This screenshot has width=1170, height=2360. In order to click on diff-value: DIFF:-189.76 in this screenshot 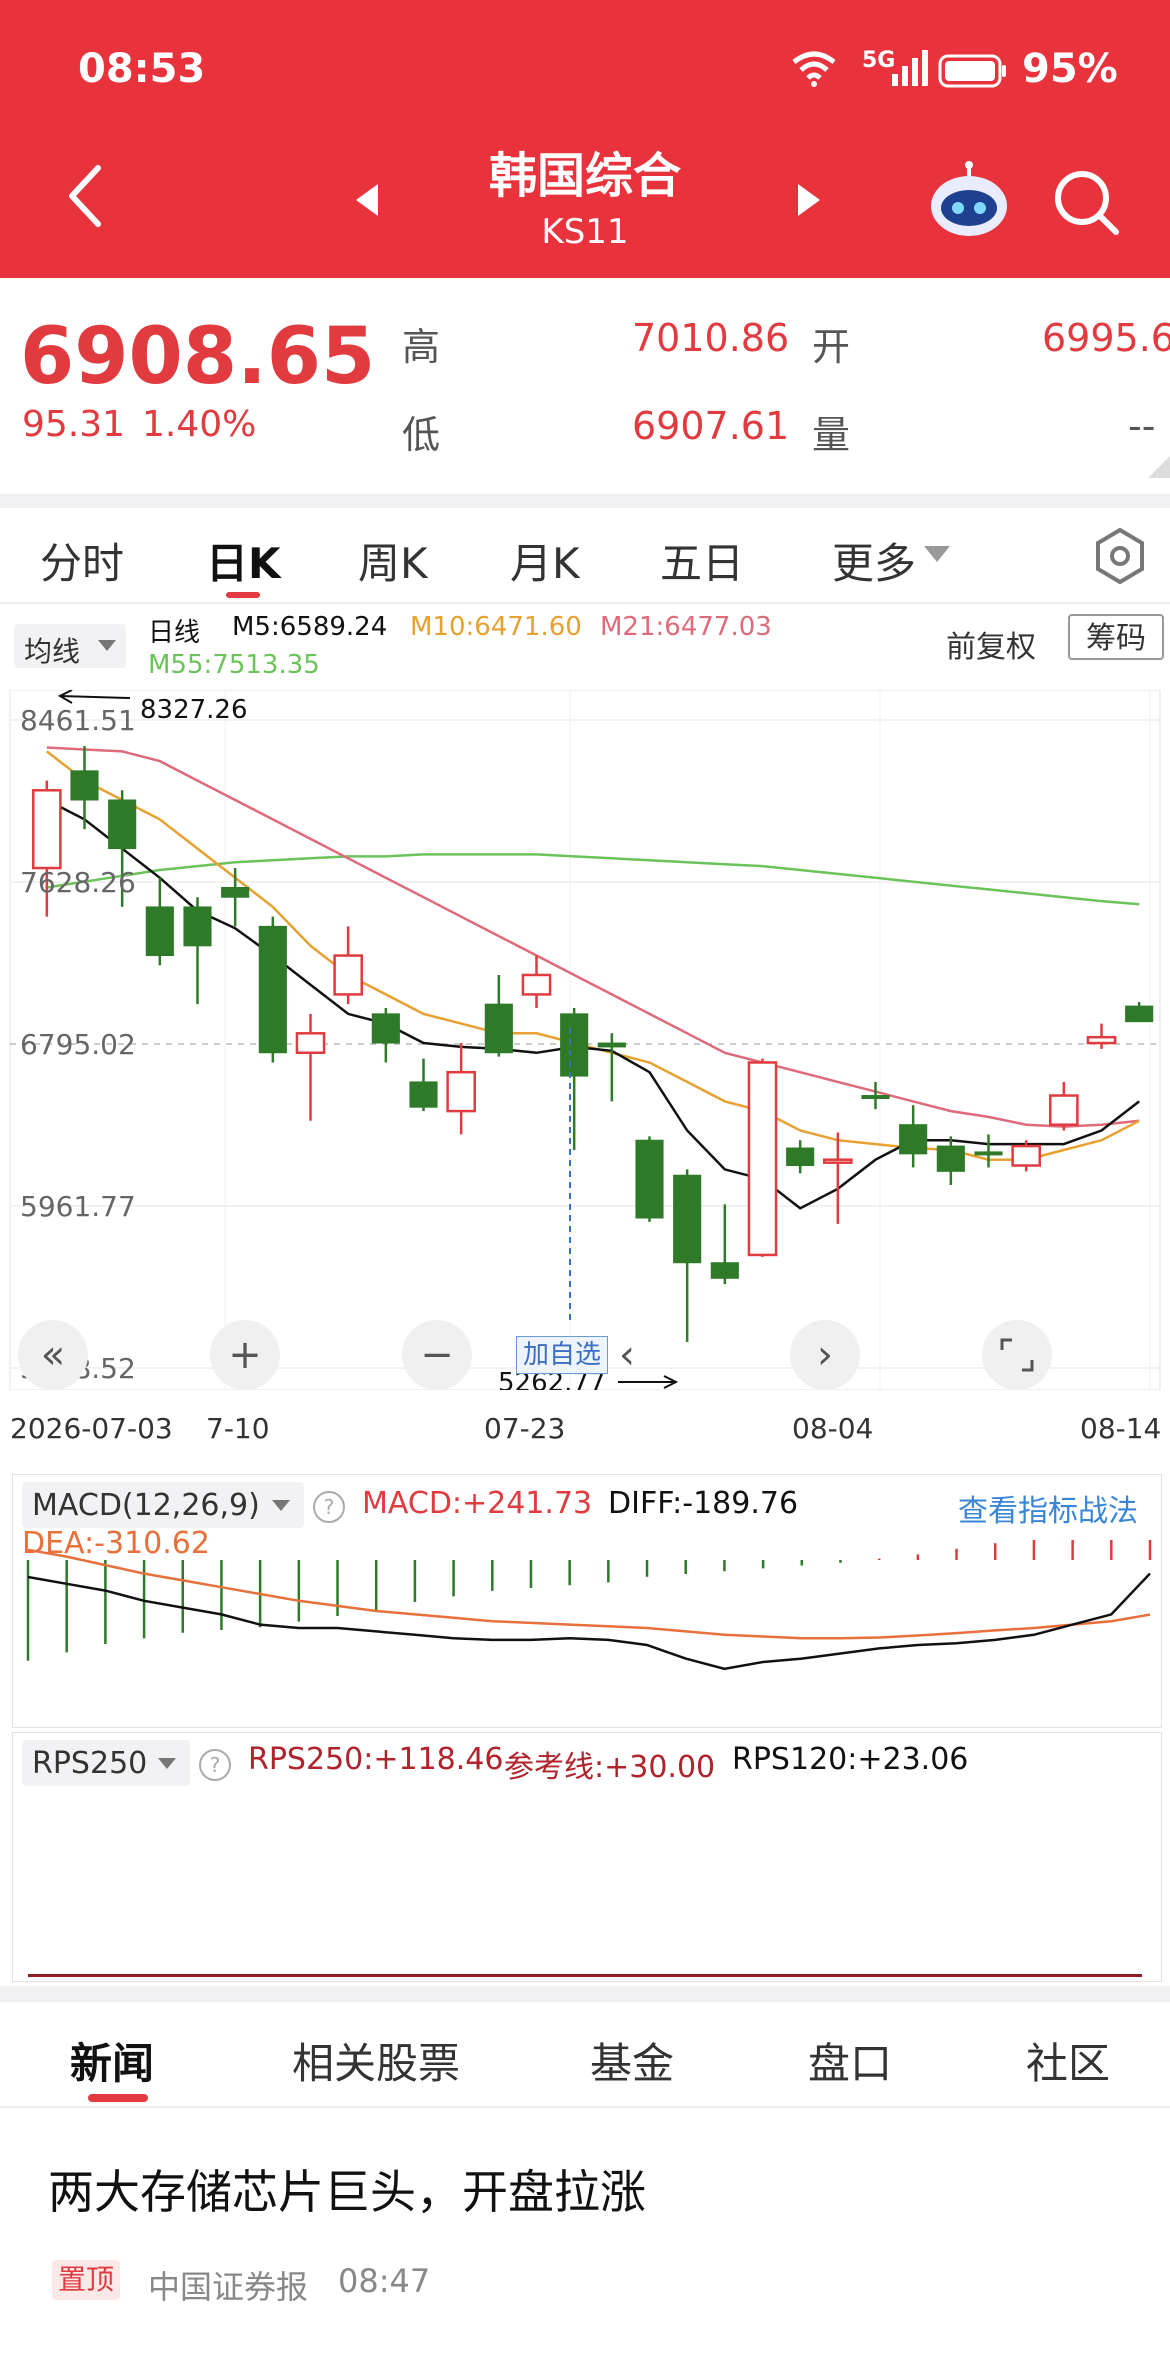, I will do `click(703, 1503)`.